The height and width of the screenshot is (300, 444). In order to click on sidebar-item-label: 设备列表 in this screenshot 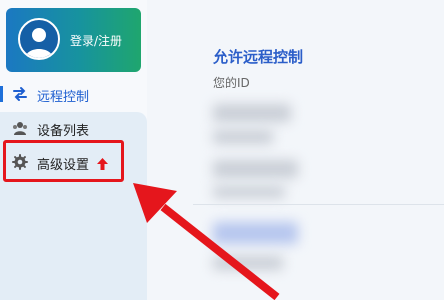, I will do `click(63, 131)`.